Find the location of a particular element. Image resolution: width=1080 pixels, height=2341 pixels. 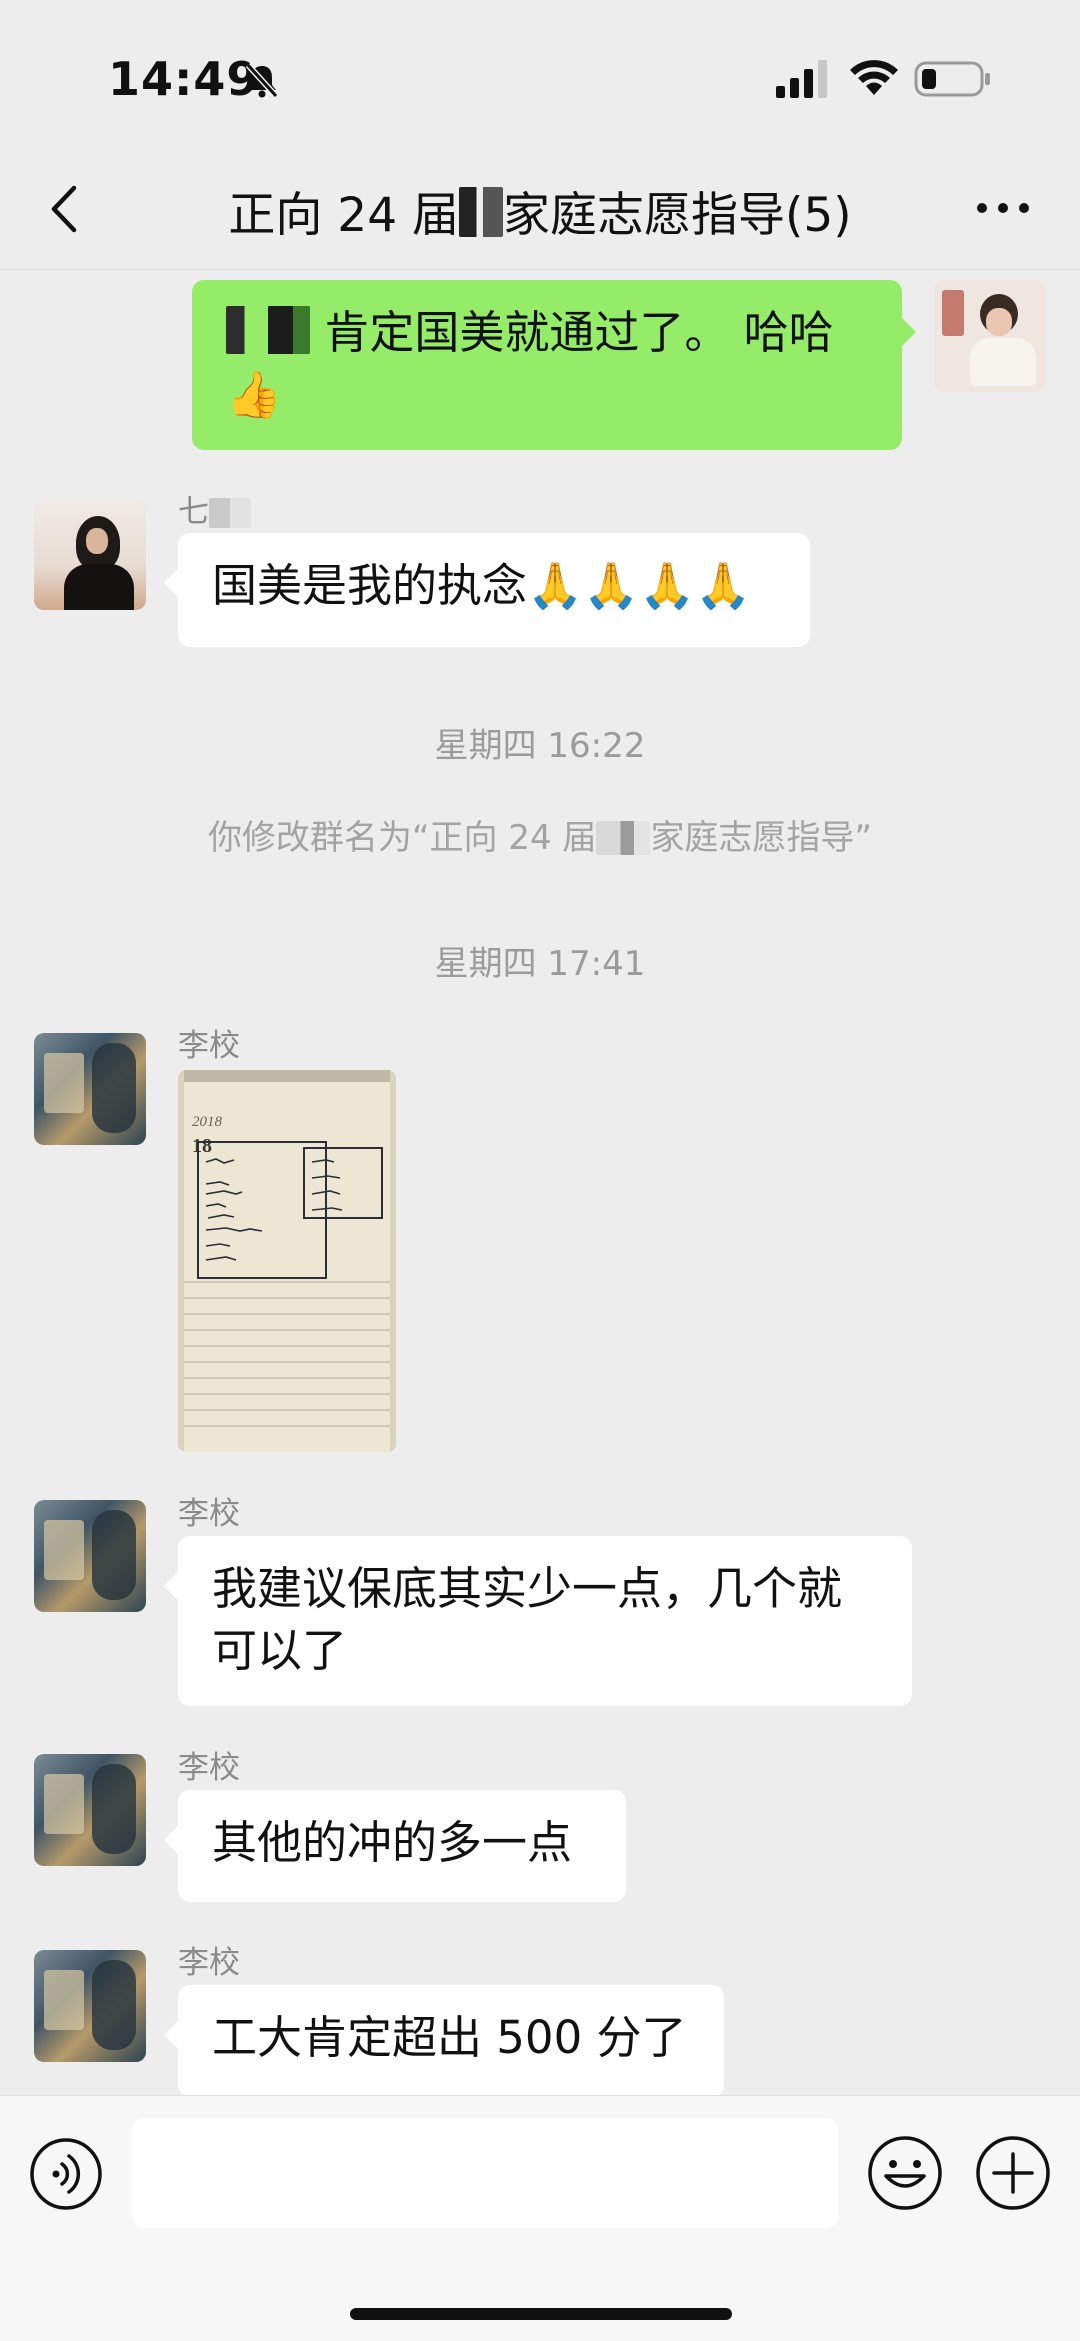

input-bar is located at coordinates (540, 2218).